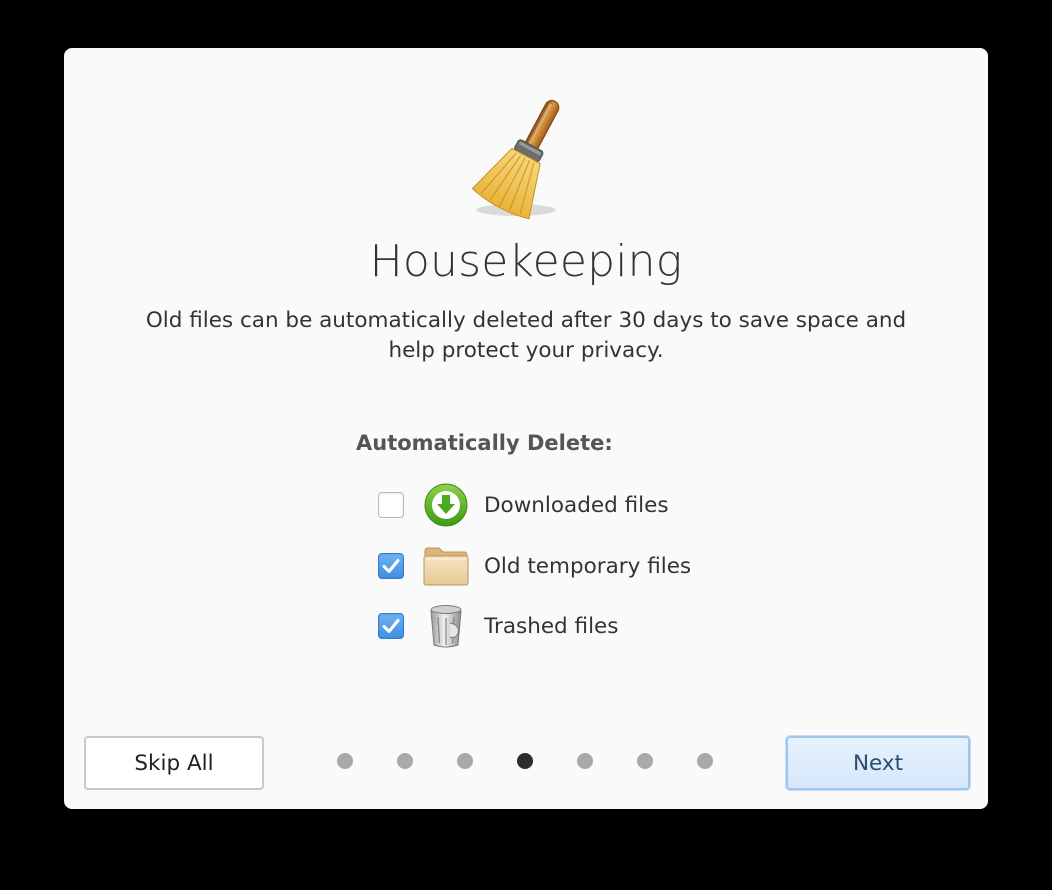  Describe the element at coordinates (391, 566) in the screenshot. I see `old-temporary-files-checkbox` at that location.